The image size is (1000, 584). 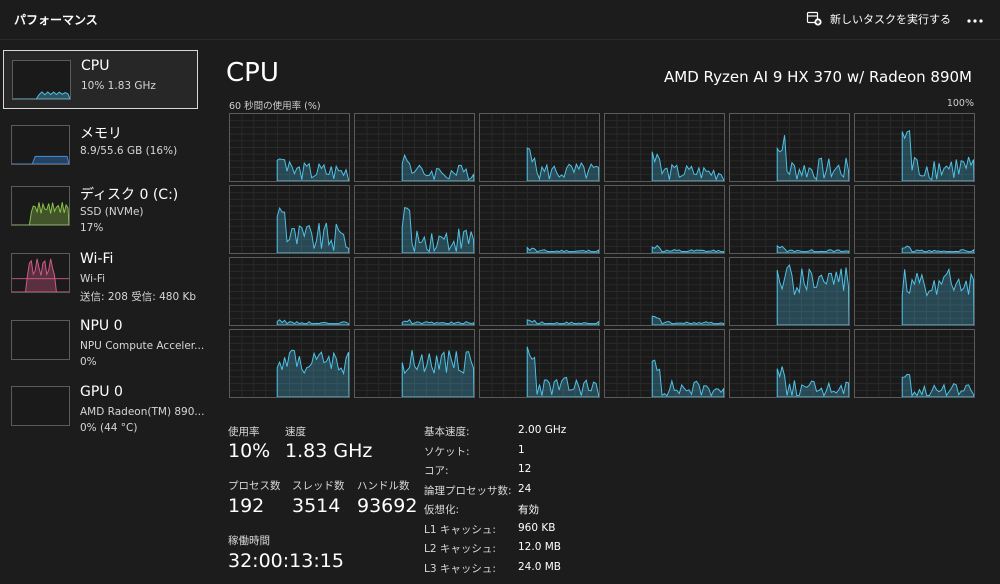 I want to click on handles-label: ハンドル数, so click(x=383, y=486).